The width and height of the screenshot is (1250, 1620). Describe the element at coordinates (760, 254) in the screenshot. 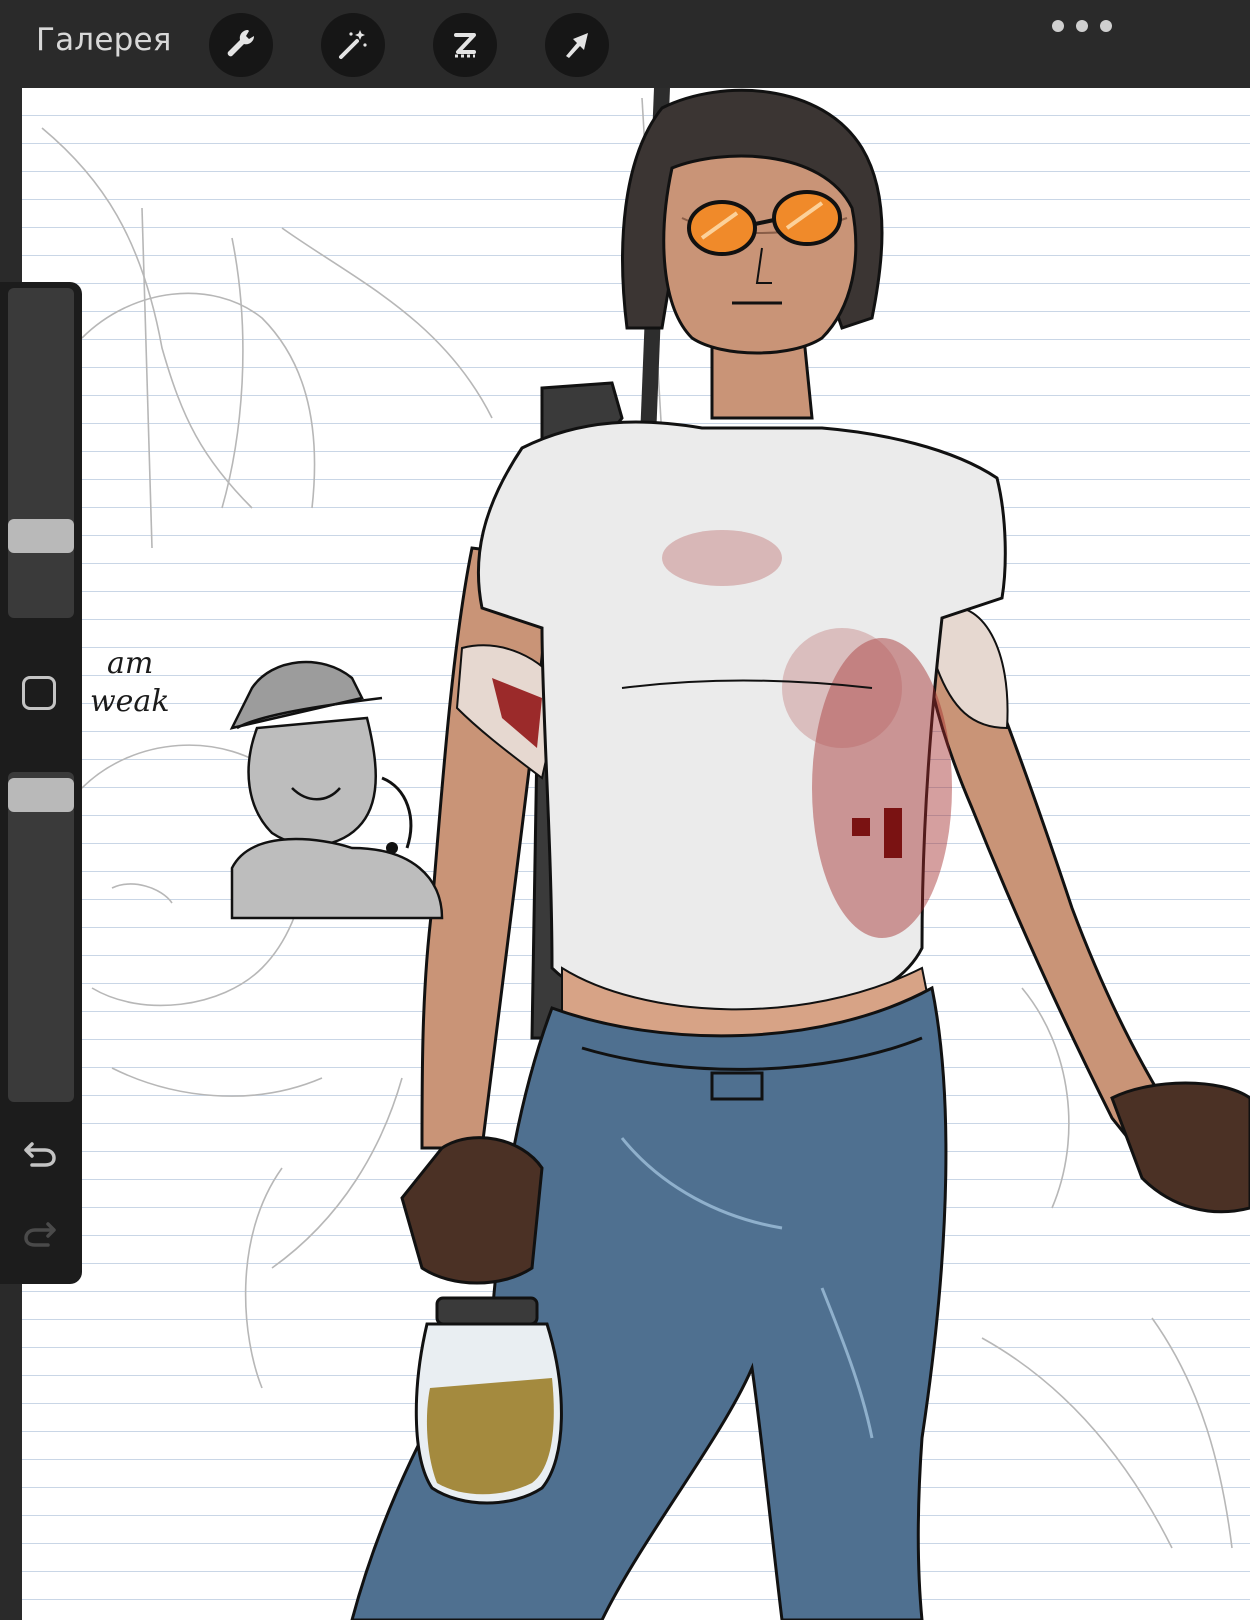

I see `face` at that location.